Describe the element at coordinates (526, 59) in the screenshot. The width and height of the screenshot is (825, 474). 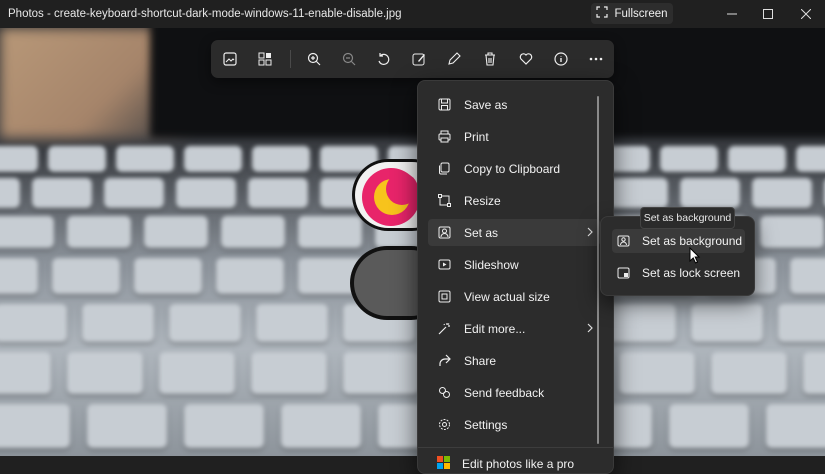
I see `favorite-button` at that location.